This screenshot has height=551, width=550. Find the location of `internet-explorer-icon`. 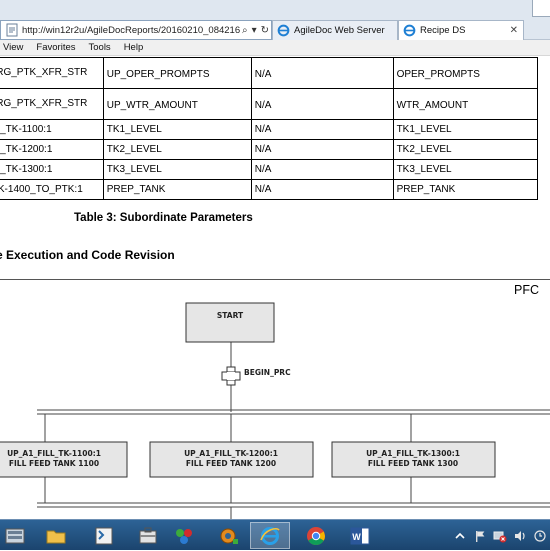

internet-explorer-icon is located at coordinates (270, 535).